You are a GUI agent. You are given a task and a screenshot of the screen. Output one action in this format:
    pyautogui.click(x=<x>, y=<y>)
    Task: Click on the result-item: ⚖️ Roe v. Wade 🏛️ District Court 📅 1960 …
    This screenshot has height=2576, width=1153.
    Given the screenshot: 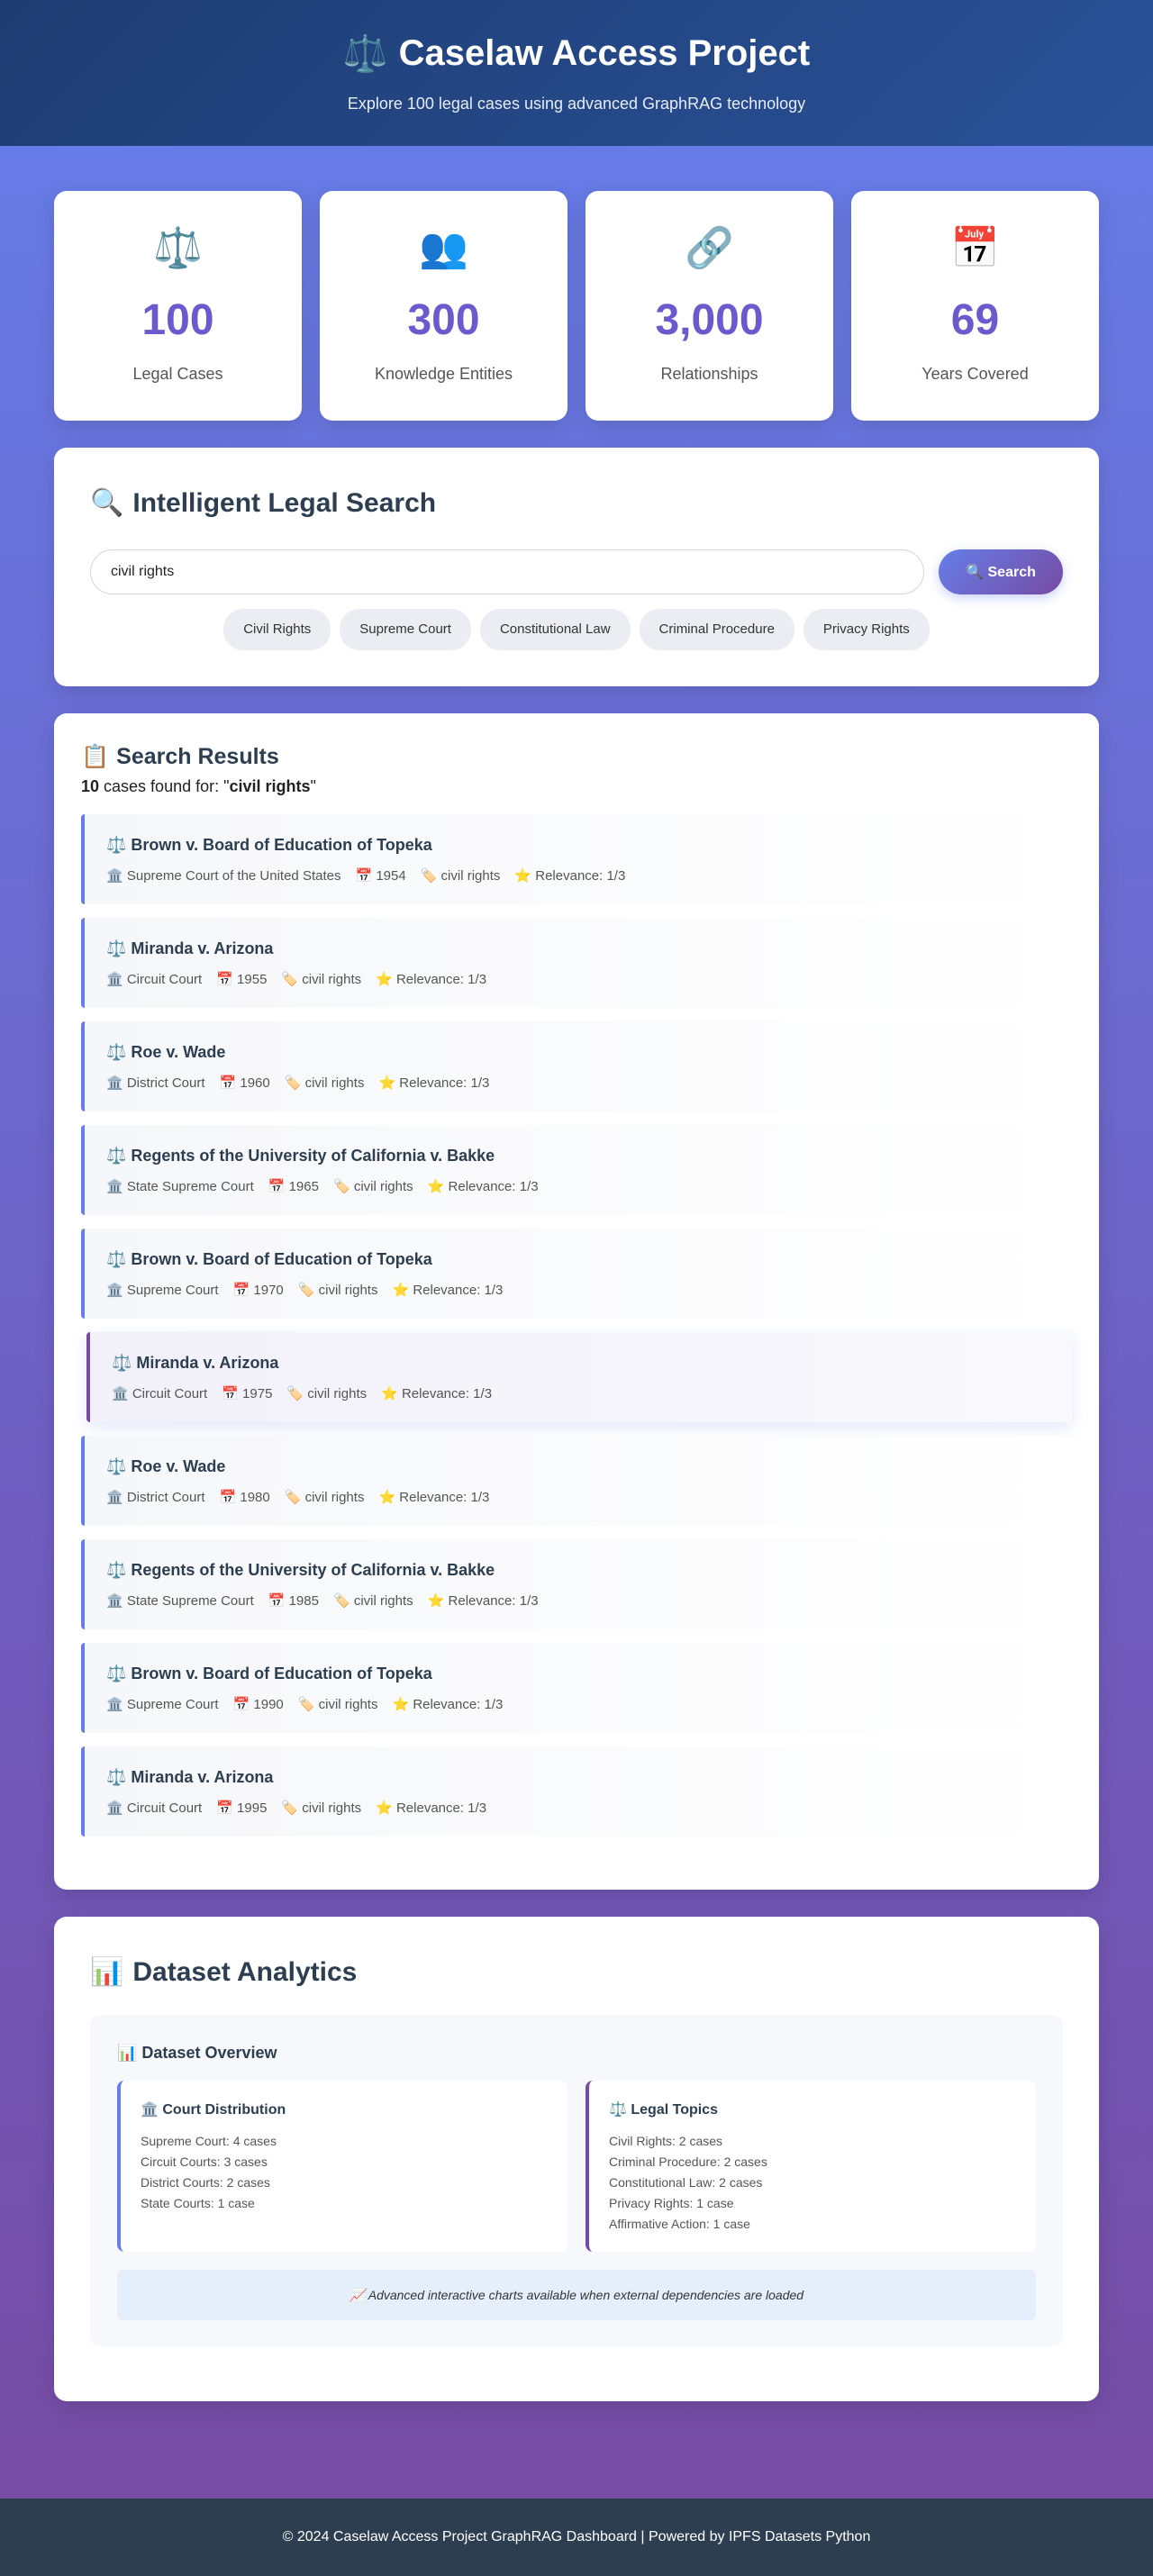 What is the action you would take?
    pyautogui.click(x=576, y=1066)
    